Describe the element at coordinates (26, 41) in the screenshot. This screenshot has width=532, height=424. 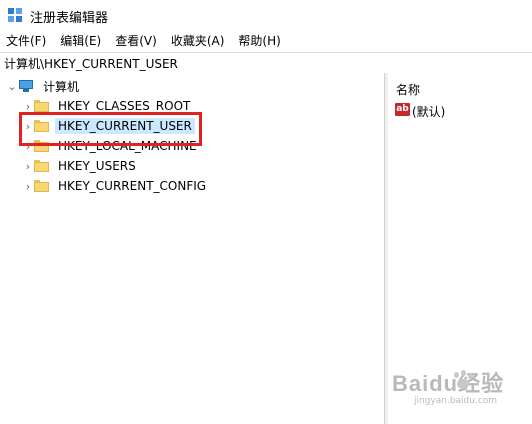
I see `menu-file: 文件(F)` at that location.